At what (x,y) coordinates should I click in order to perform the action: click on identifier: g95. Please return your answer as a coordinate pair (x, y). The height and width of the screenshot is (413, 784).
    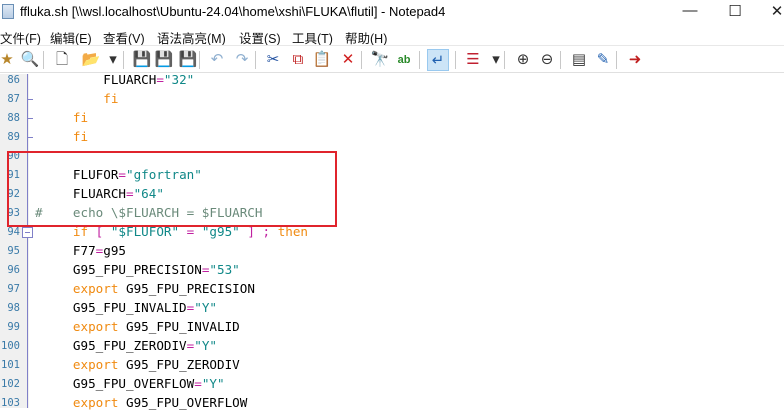
    Looking at the image, I should click on (115, 250).